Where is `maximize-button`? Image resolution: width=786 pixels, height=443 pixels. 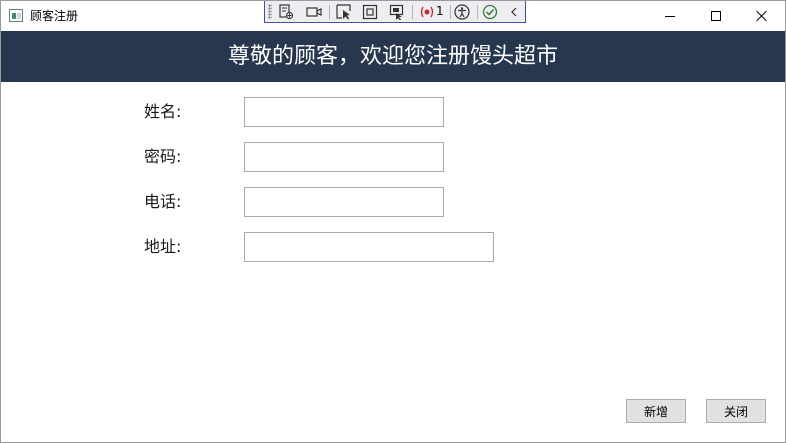
maximize-button is located at coordinates (716, 16).